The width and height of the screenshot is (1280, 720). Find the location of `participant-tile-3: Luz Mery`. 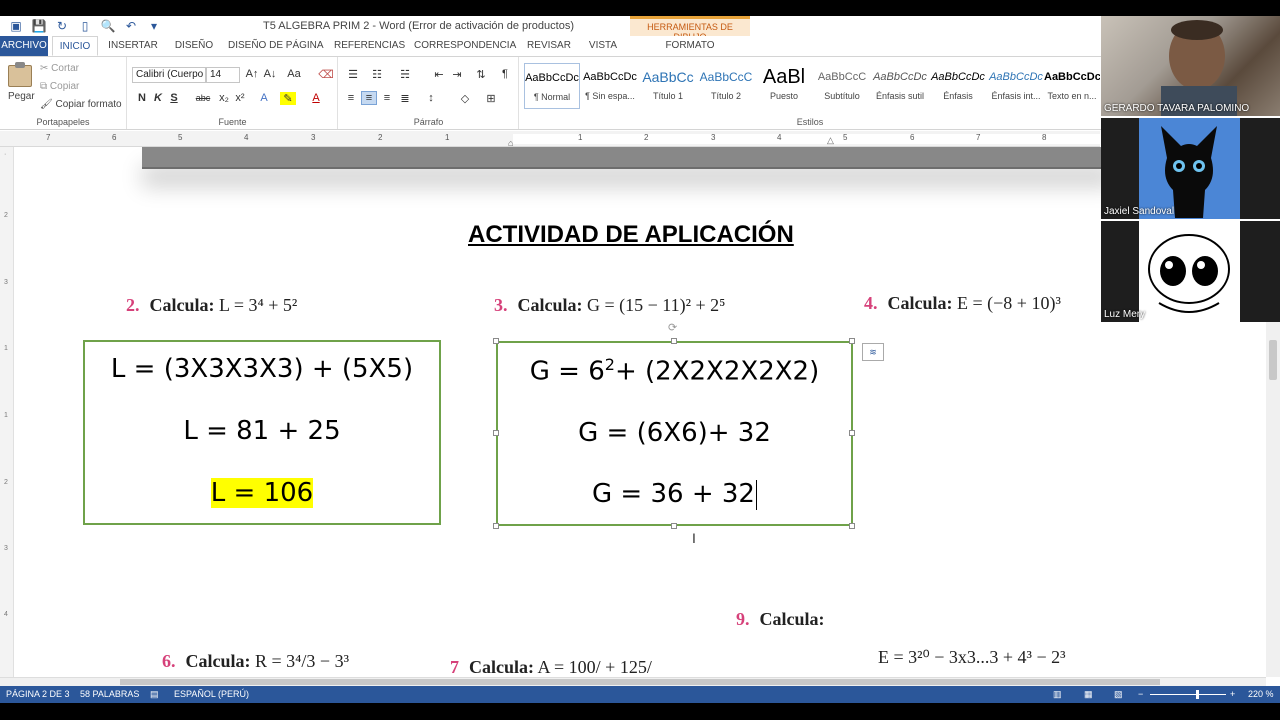

participant-tile-3: Luz Mery is located at coordinates (1190, 271).